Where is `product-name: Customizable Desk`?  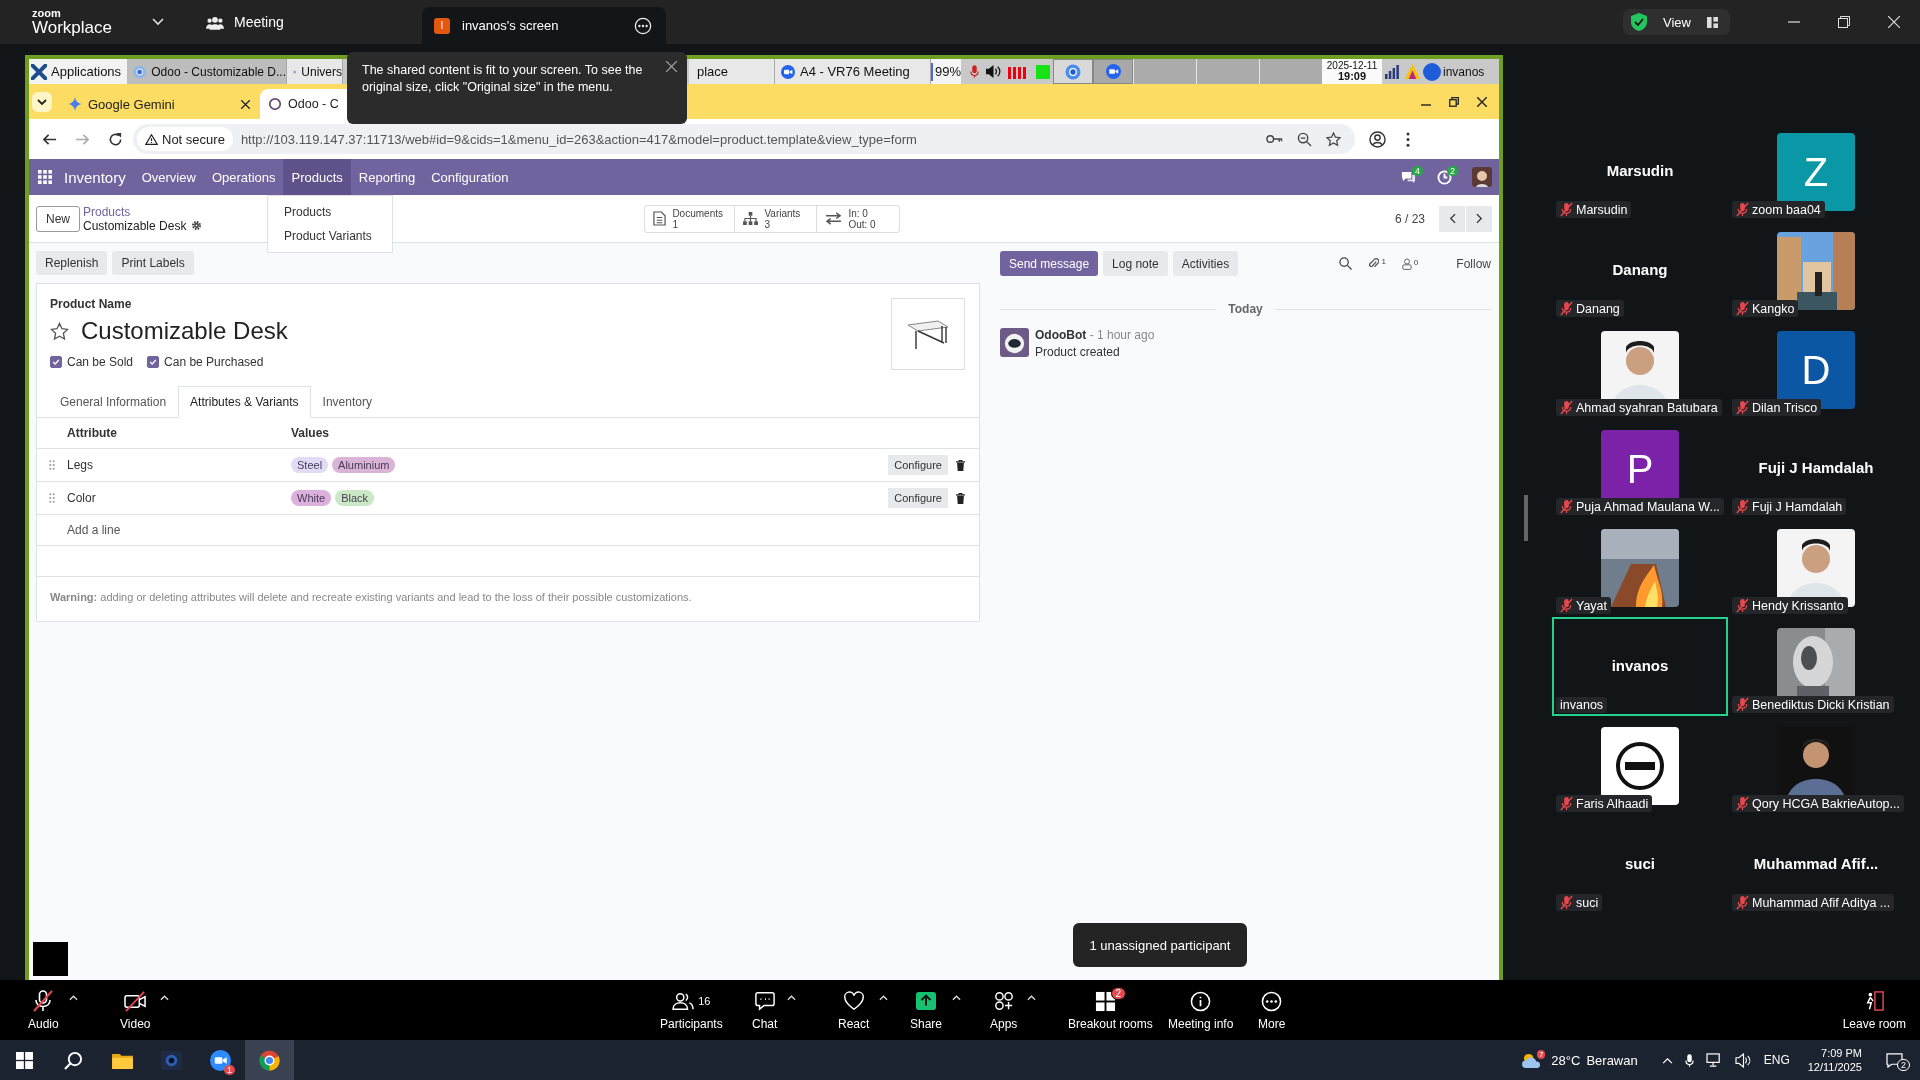 product-name: Customizable Desk is located at coordinates (184, 331).